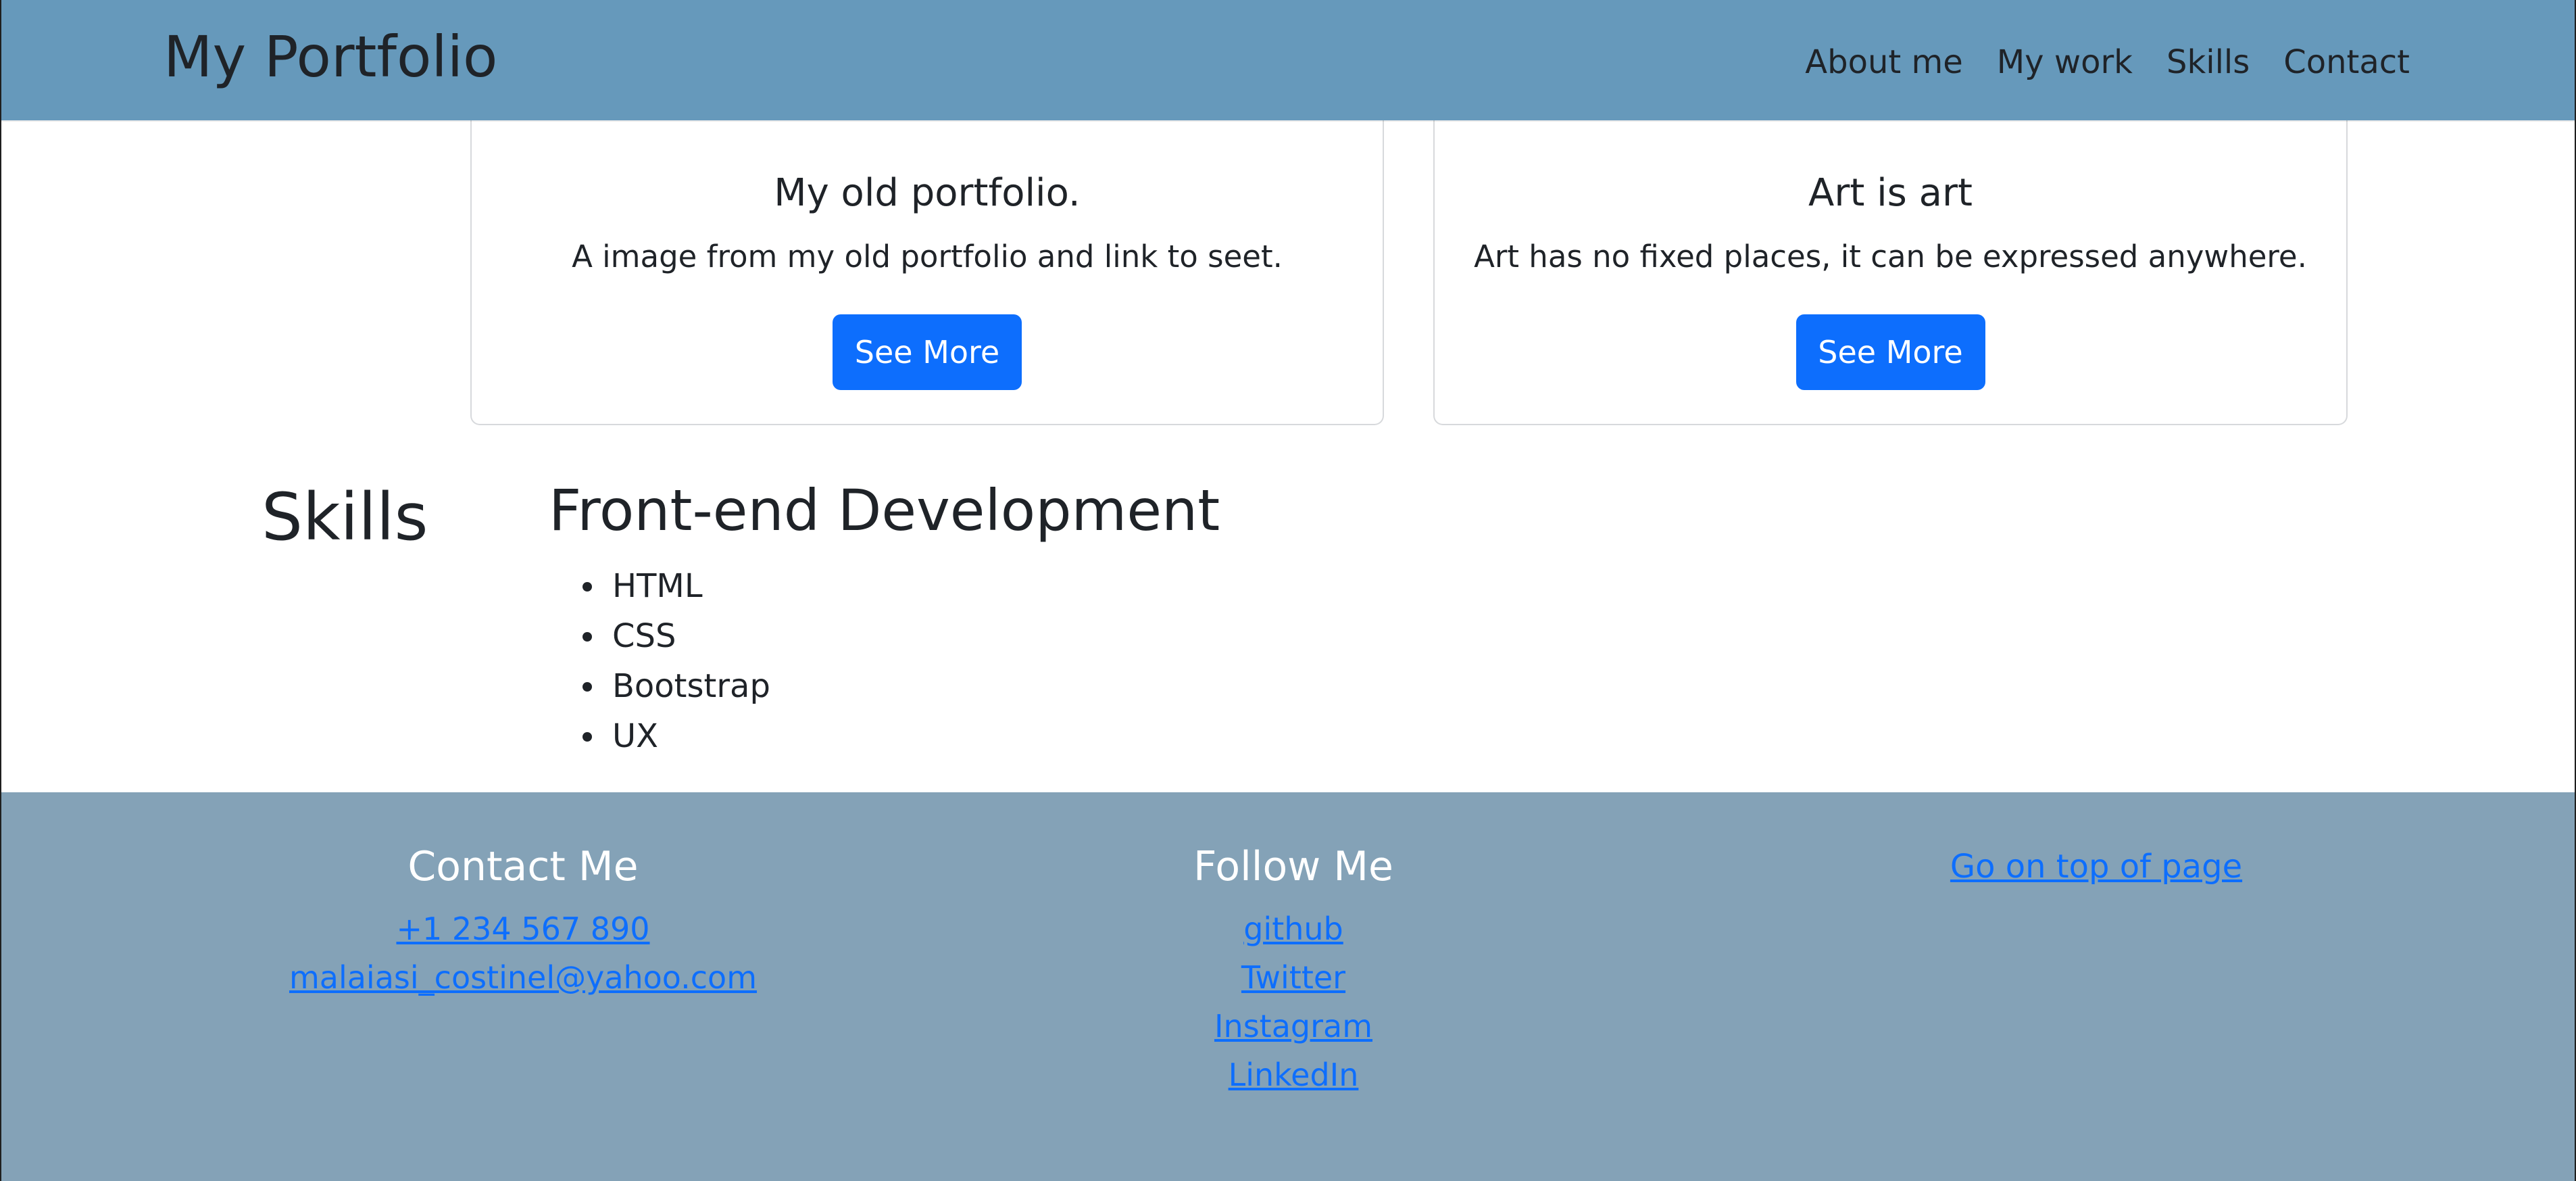 The image size is (2576, 1181). Describe the element at coordinates (677, 636) in the screenshot. I see `skills-item-css: CSS` at that location.